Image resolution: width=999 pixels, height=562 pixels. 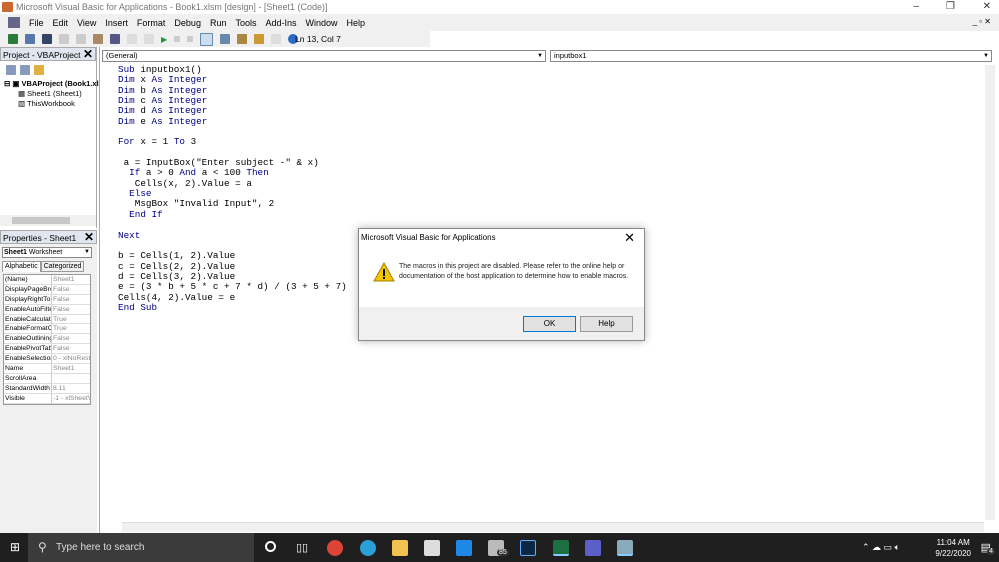 I want to click on object-browser-icon, so click(x=259, y=39).